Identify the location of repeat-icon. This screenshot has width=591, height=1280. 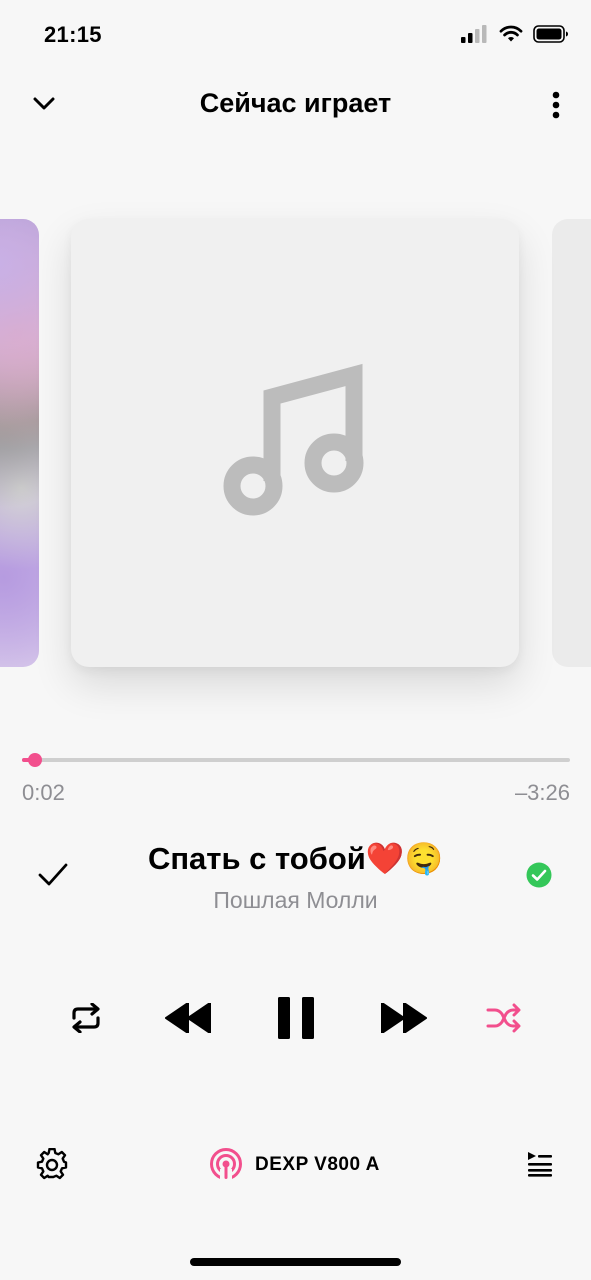
(86, 1019).